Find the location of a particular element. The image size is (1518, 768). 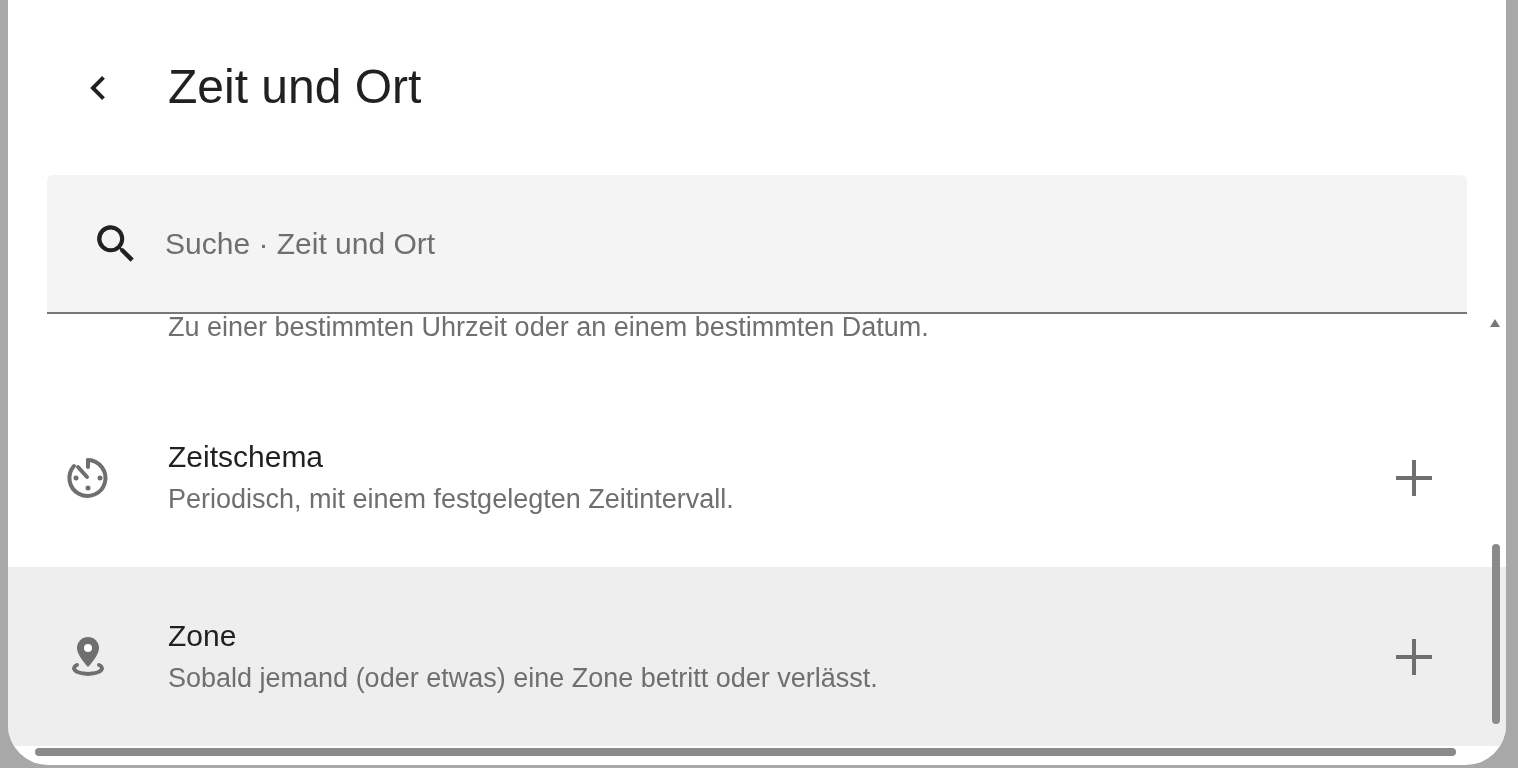

back-icon is located at coordinates (97, 87).